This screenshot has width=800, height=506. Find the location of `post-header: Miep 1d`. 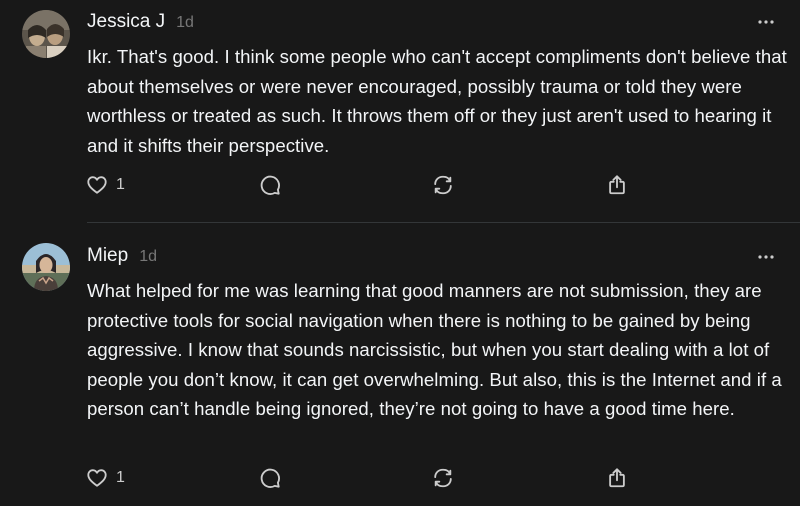

post-header: Miep 1d is located at coordinates (122, 259).